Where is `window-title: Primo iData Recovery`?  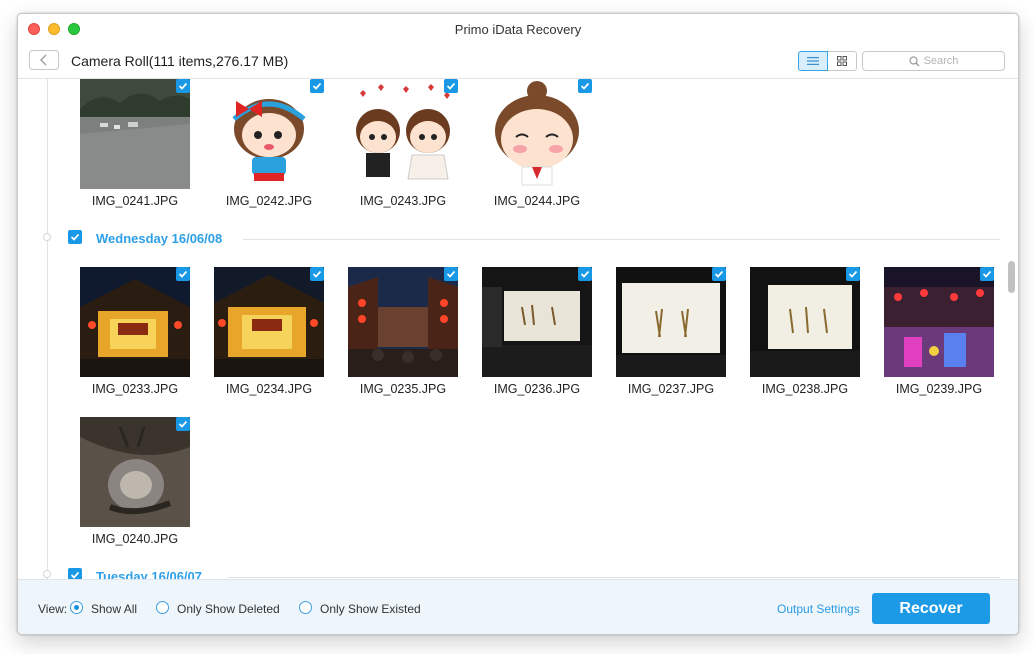 window-title: Primo iData Recovery is located at coordinates (518, 29).